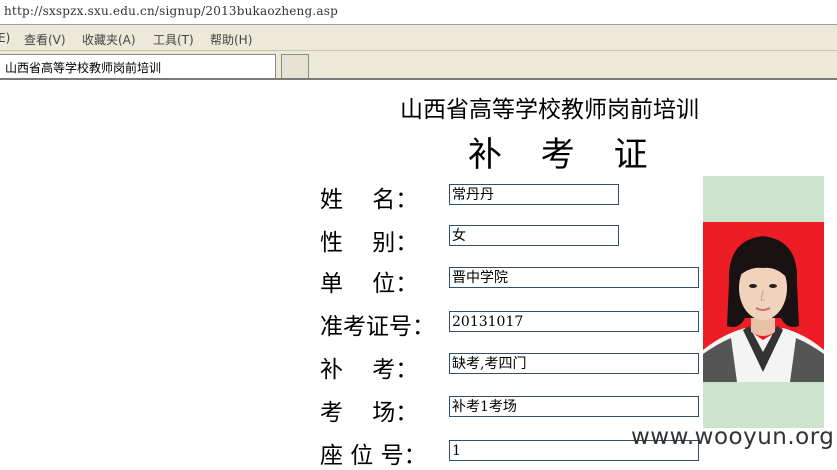 The width and height of the screenshot is (837, 470). I want to click on id-photo, so click(763, 302).